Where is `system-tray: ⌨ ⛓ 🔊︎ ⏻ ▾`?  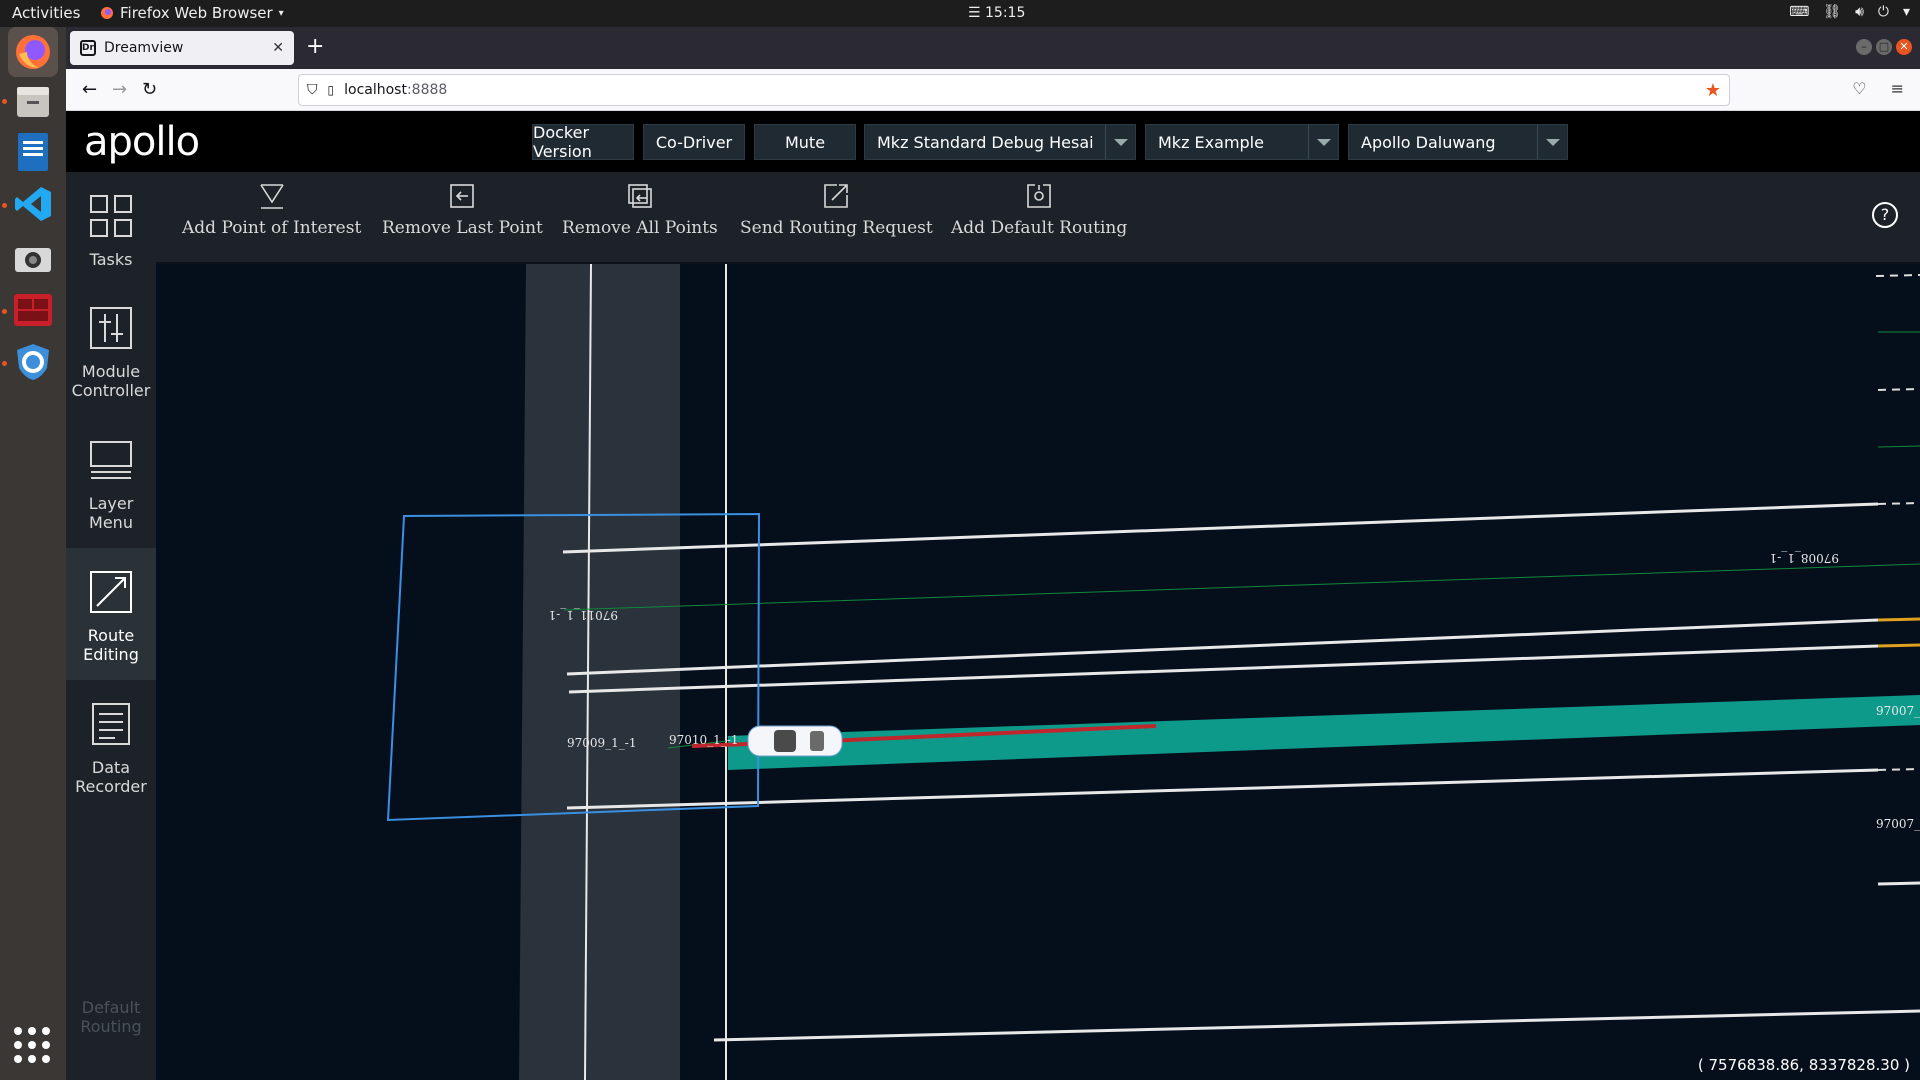 system-tray: ⌨ ⛓ 🔊︎ ⏻ ▾ is located at coordinates (1849, 12).